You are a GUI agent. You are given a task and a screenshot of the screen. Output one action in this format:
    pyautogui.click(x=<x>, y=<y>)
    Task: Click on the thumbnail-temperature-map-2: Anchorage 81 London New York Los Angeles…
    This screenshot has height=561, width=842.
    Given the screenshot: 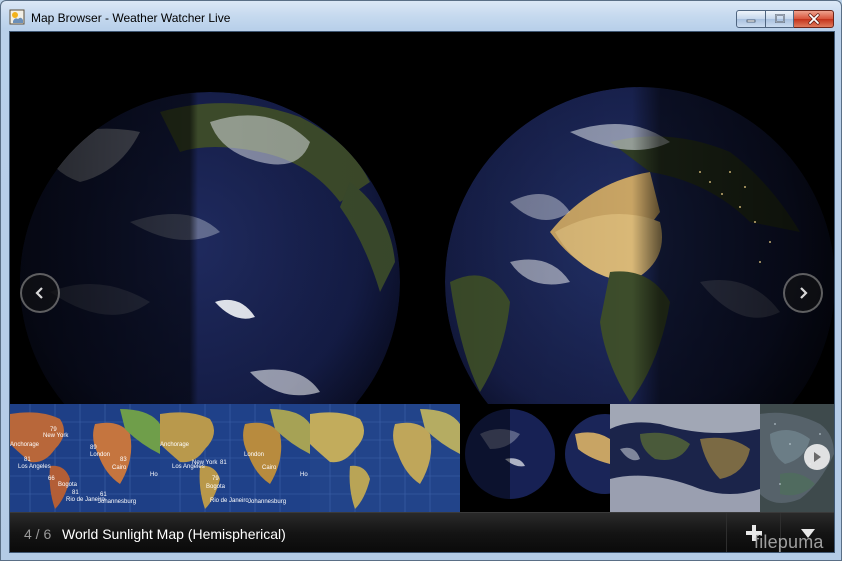 What is the action you would take?
    pyautogui.click(x=235, y=458)
    